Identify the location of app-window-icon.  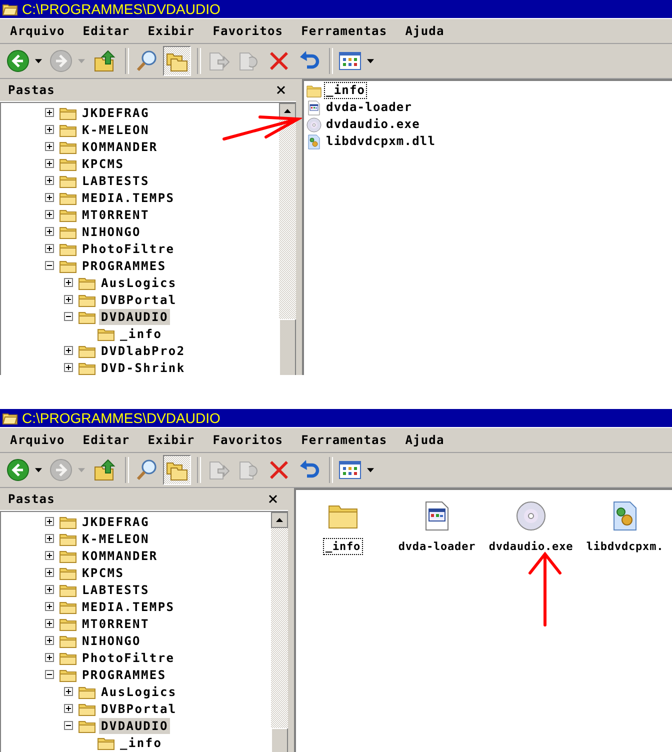
(314, 108).